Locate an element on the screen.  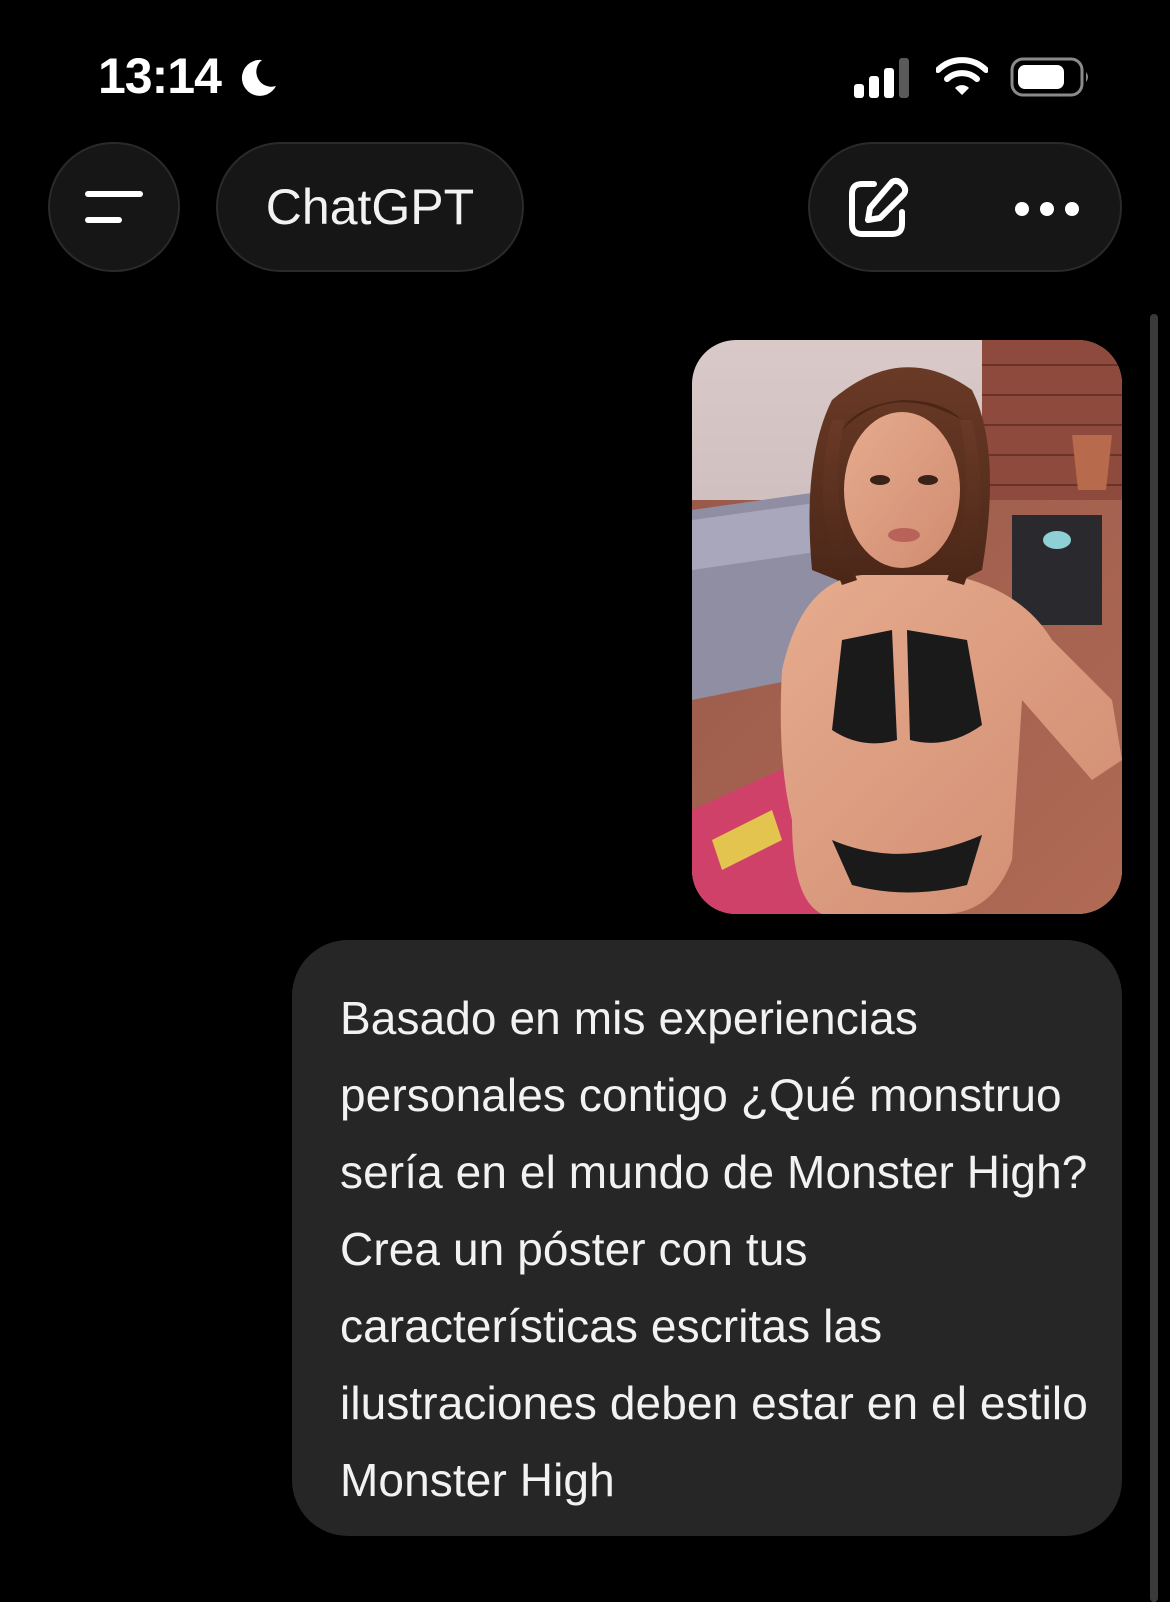
status-time: 13:14 is located at coordinates (160, 76).